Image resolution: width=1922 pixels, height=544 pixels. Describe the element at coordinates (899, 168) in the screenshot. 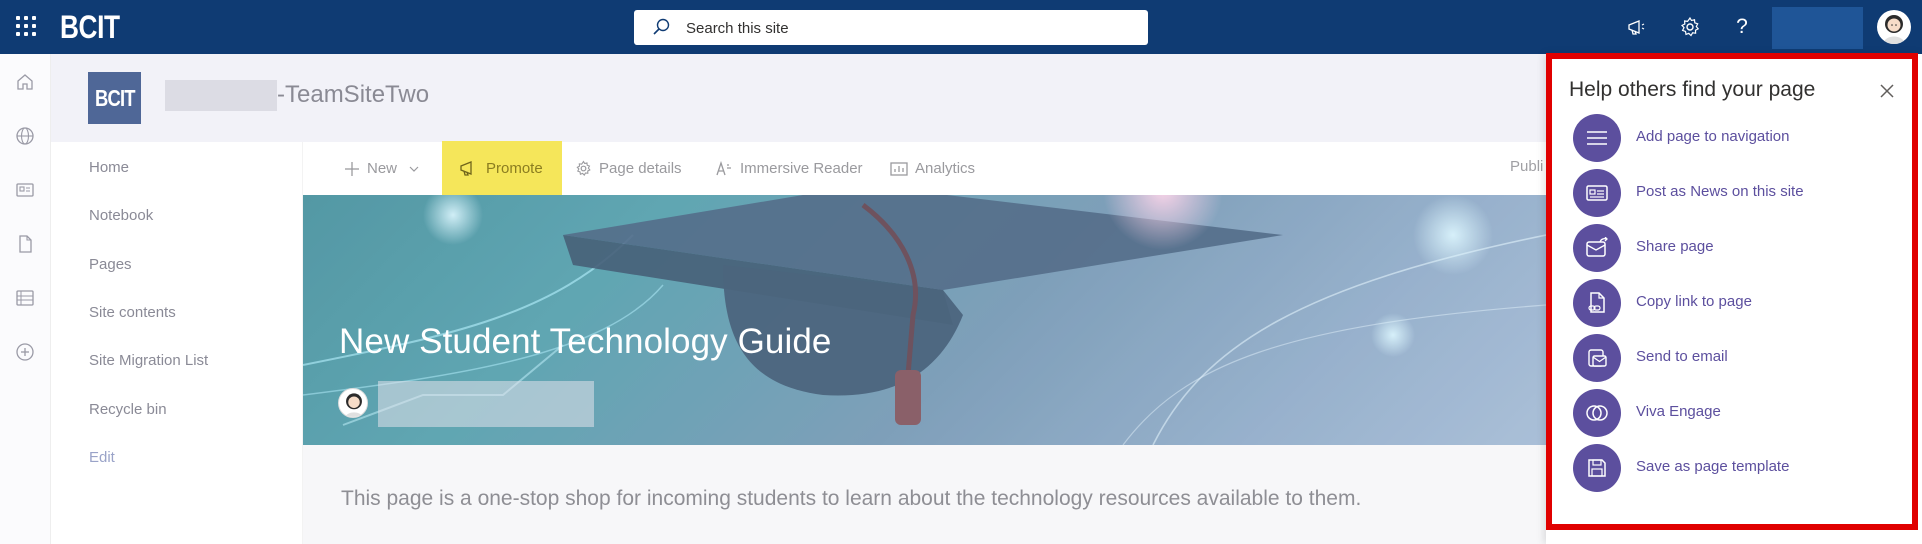

I see `analytics-icon` at that location.